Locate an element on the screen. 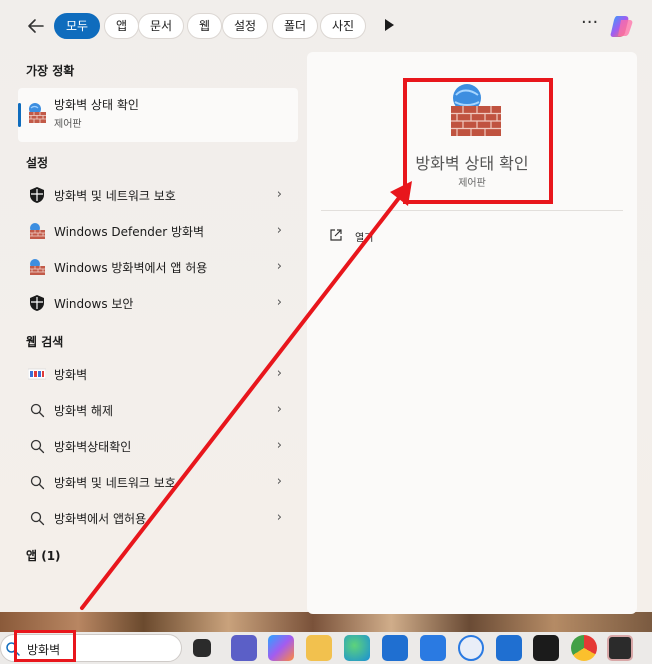 The width and height of the screenshot is (652, 664). settings-item-windows-defender-firewall: Windows Defender 방화벽 › is located at coordinates (158, 231).